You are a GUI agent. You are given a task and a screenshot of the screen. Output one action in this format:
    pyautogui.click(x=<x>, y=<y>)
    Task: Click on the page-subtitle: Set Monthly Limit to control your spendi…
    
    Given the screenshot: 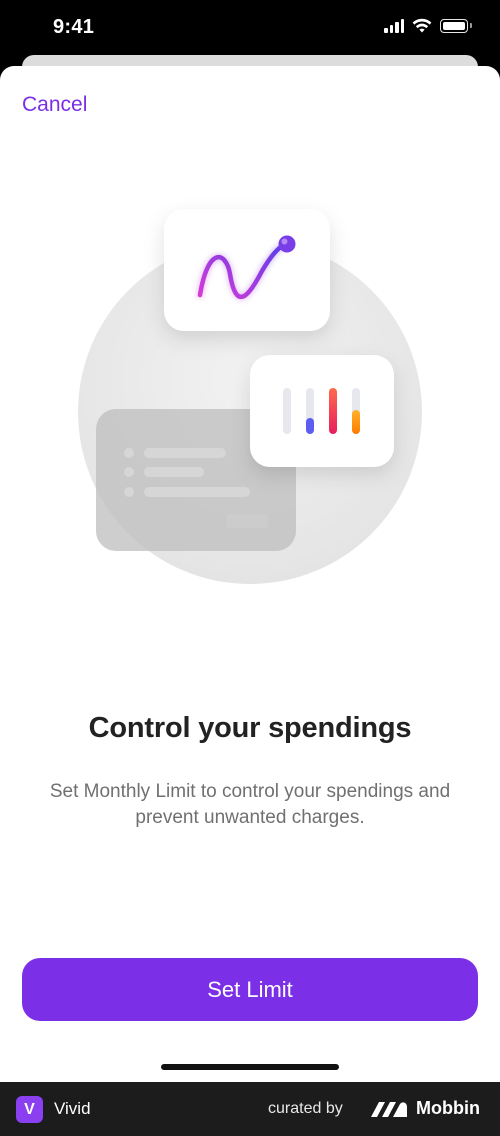 What is the action you would take?
    pyautogui.click(x=250, y=804)
    